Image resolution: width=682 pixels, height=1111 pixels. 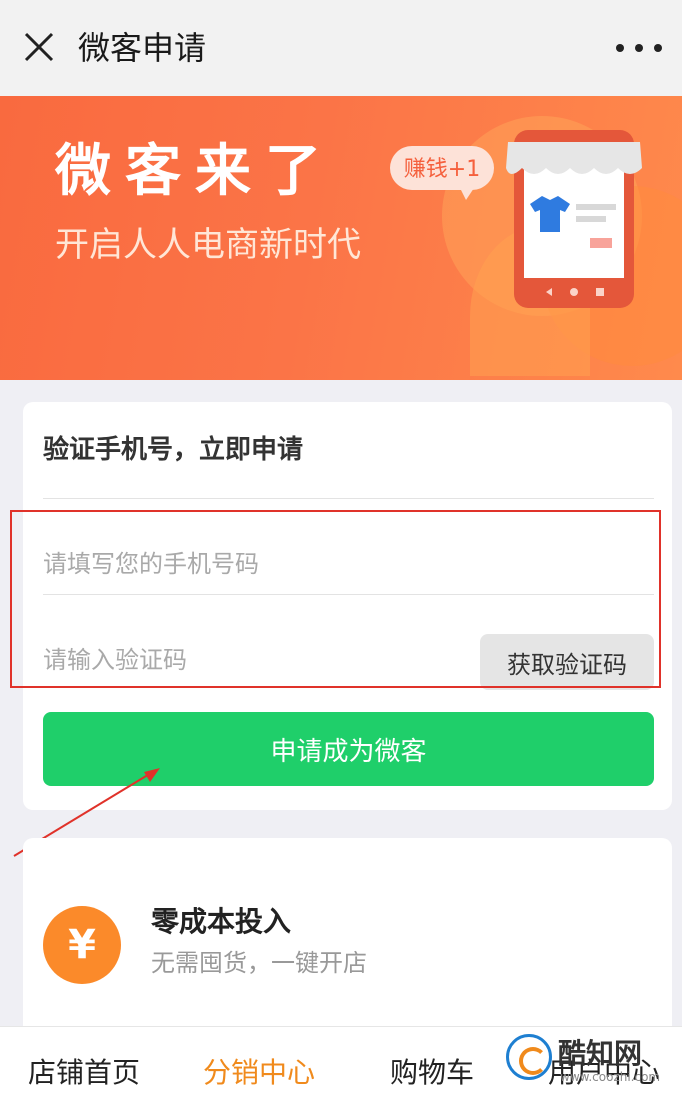 I want to click on get-code-button: 获取验证码, so click(x=567, y=662).